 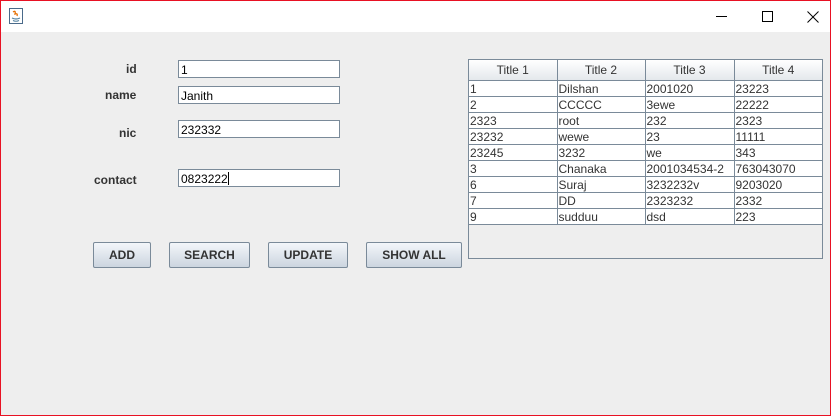 I want to click on table-cell: 22222, so click(x=778, y=104).